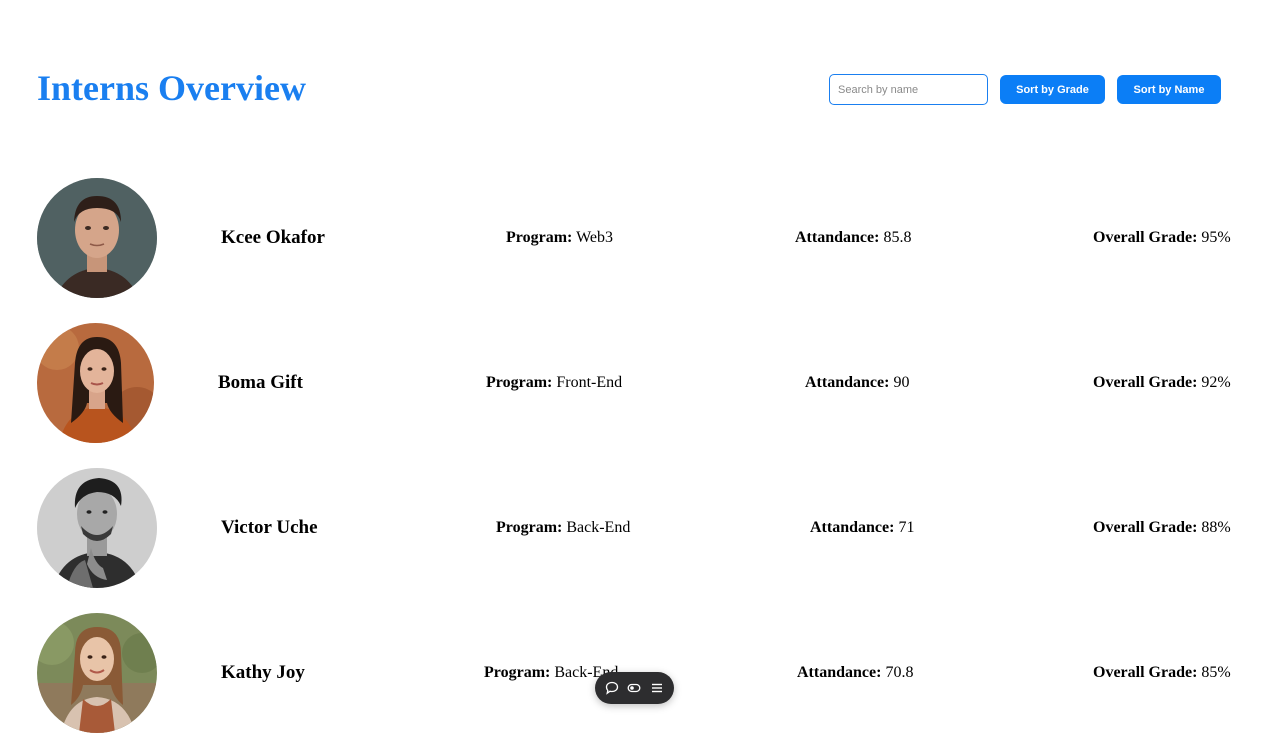  I want to click on grade-value: 88%, so click(1216, 527).